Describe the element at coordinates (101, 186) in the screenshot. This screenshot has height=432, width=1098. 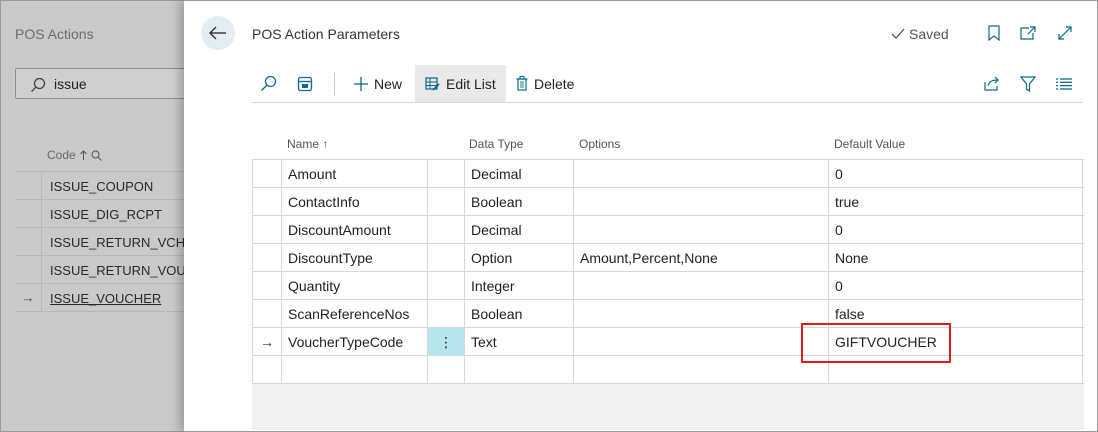
I see `code-value: ISSUE_COUPON` at that location.